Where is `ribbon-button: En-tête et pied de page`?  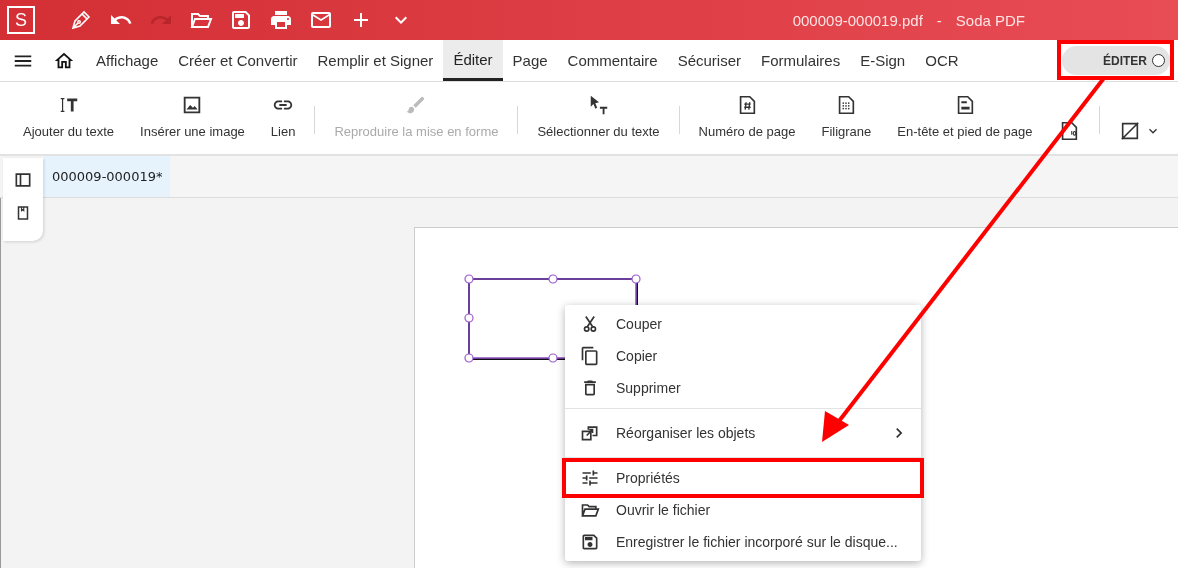 ribbon-button: En-tête et pied de page is located at coordinates (965, 118).